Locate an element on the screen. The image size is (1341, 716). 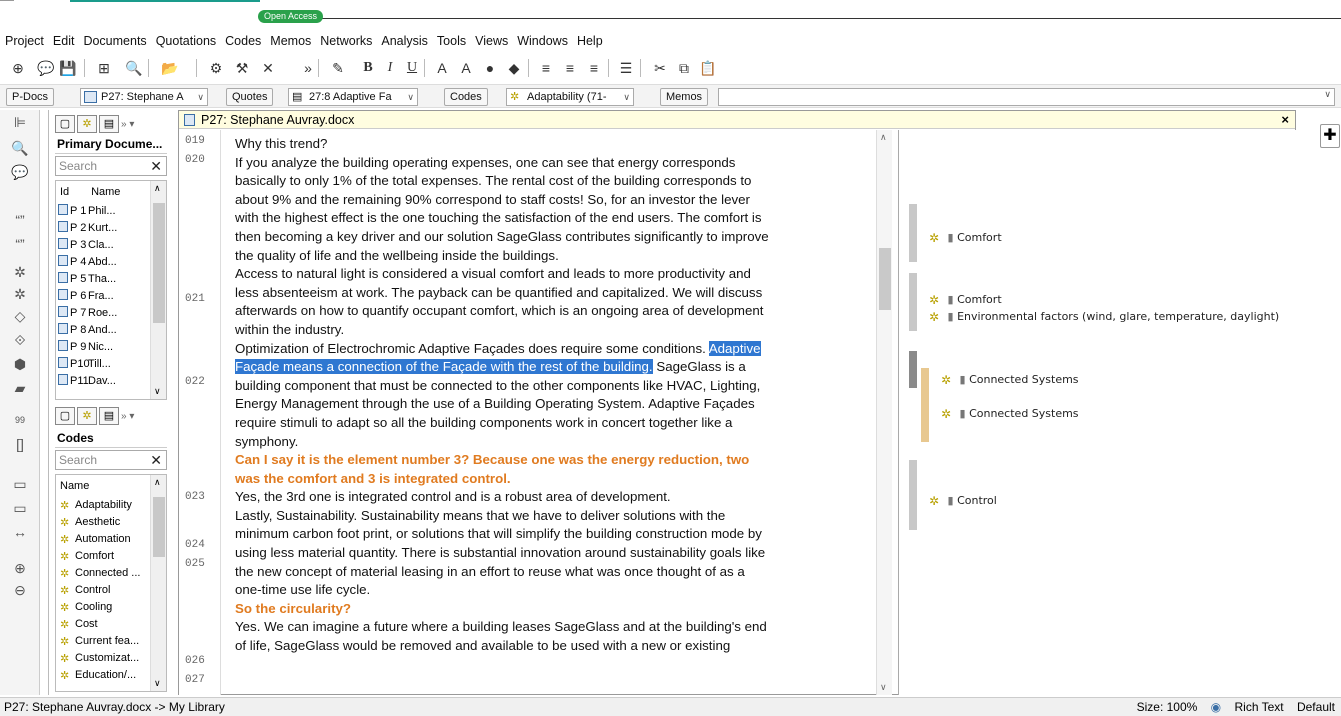
cut-icon: ✂ is located at coordinates (660, 68).